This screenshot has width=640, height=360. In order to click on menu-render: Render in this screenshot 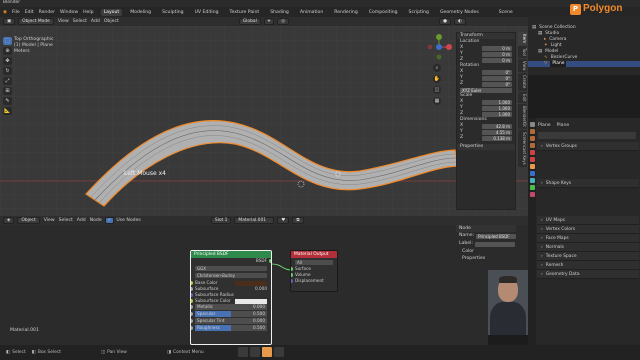, I will do `click(47, 12)`.